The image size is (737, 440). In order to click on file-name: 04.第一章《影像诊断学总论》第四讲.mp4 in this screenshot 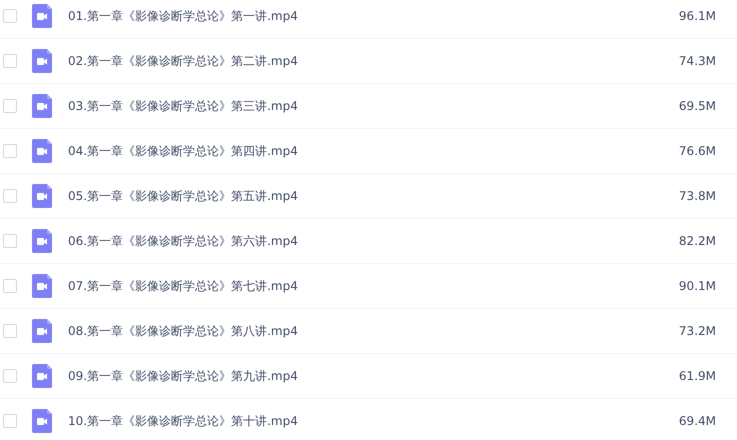, I will do `click(373, 151)`.